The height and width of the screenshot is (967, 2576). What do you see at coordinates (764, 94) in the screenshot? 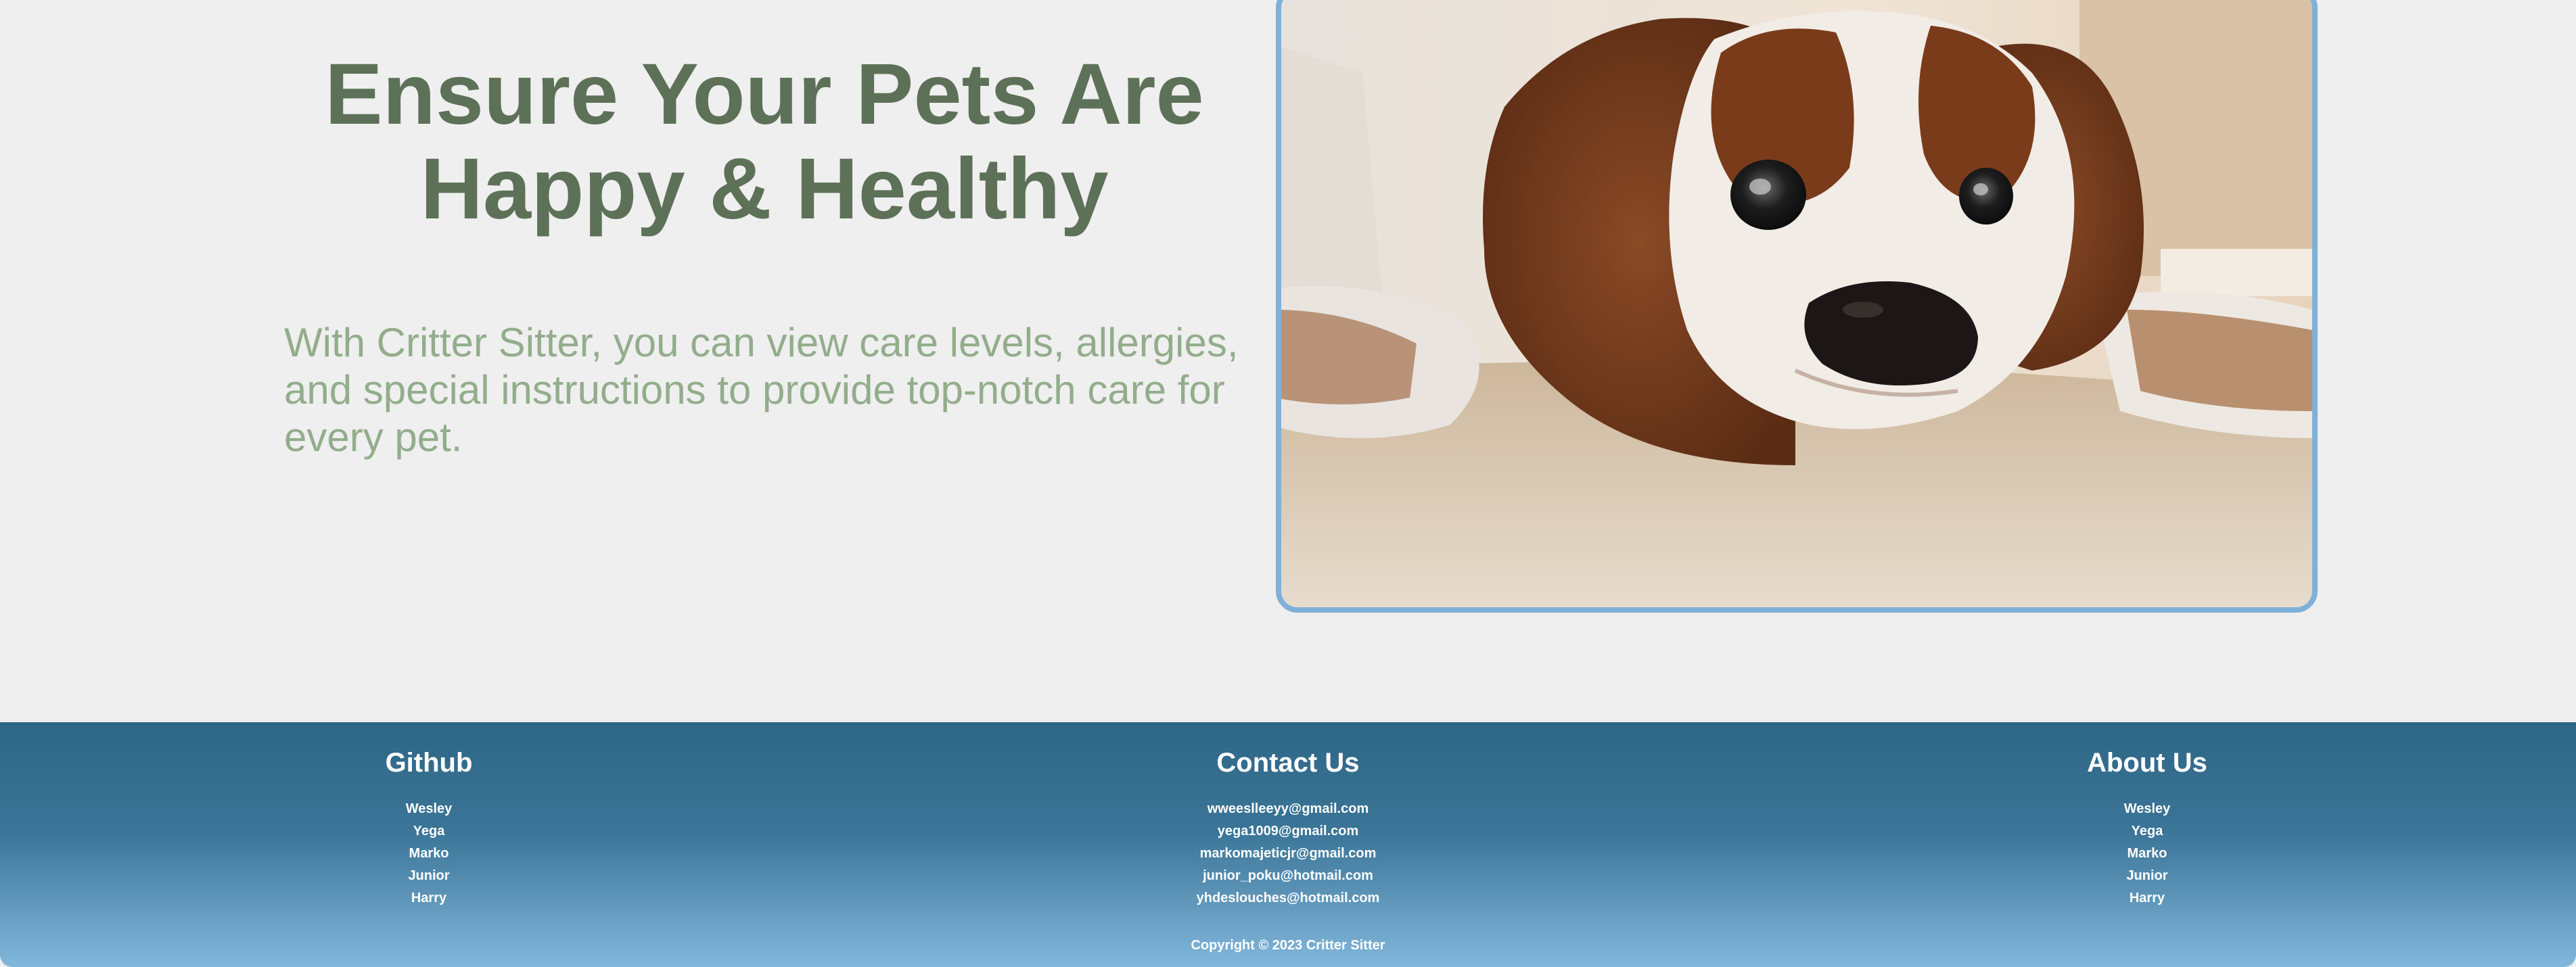
I see `hero-title-line-1: Ensure Your Pets Are` at bounding box center [764, 94].